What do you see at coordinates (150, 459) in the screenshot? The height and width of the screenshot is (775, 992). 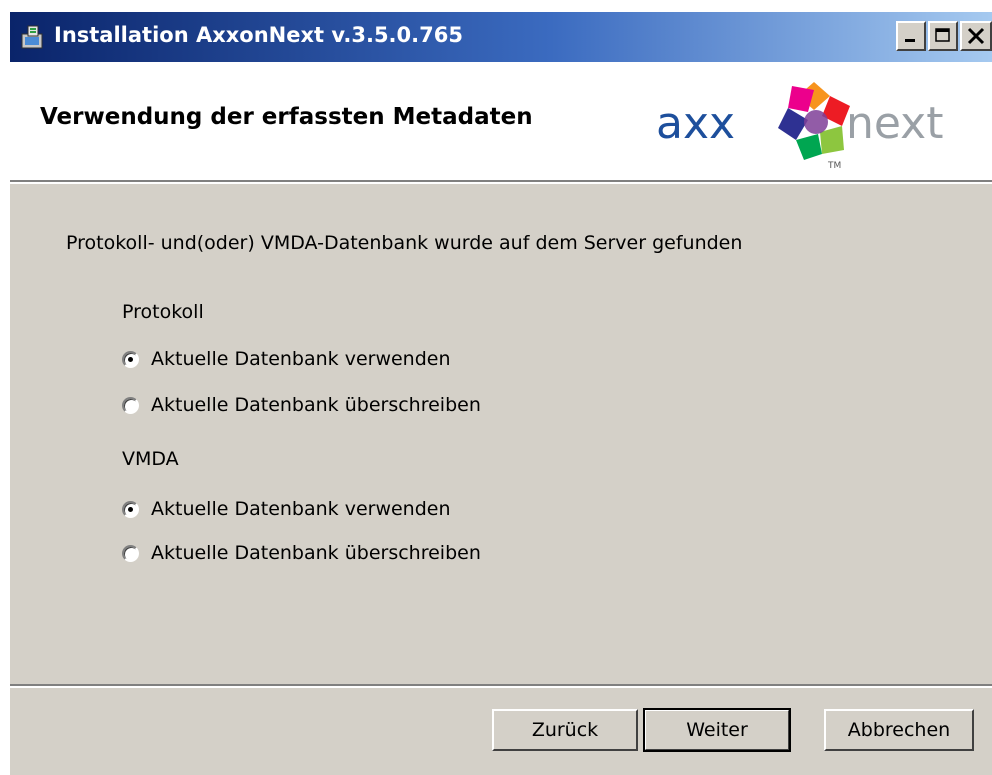 I see `vmda-group-label: VMDA` at bounding box center [150, 459].